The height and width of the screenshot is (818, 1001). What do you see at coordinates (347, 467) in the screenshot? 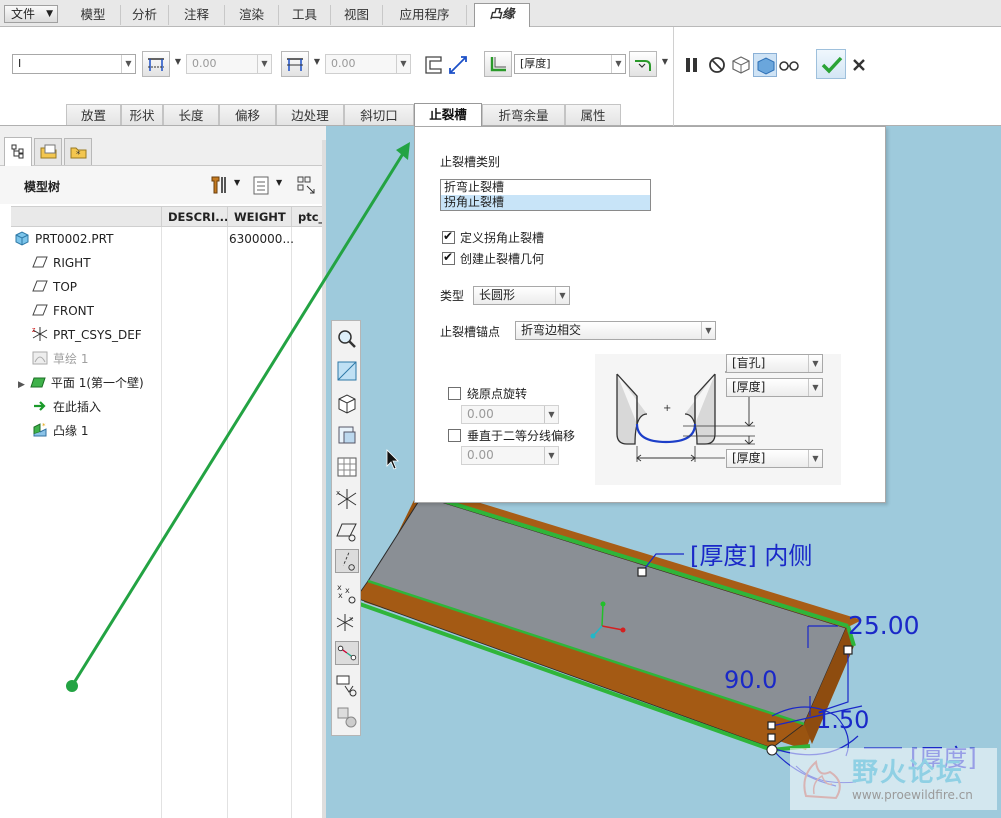
I see `display-style-icon` at bounding box center [347, 467].